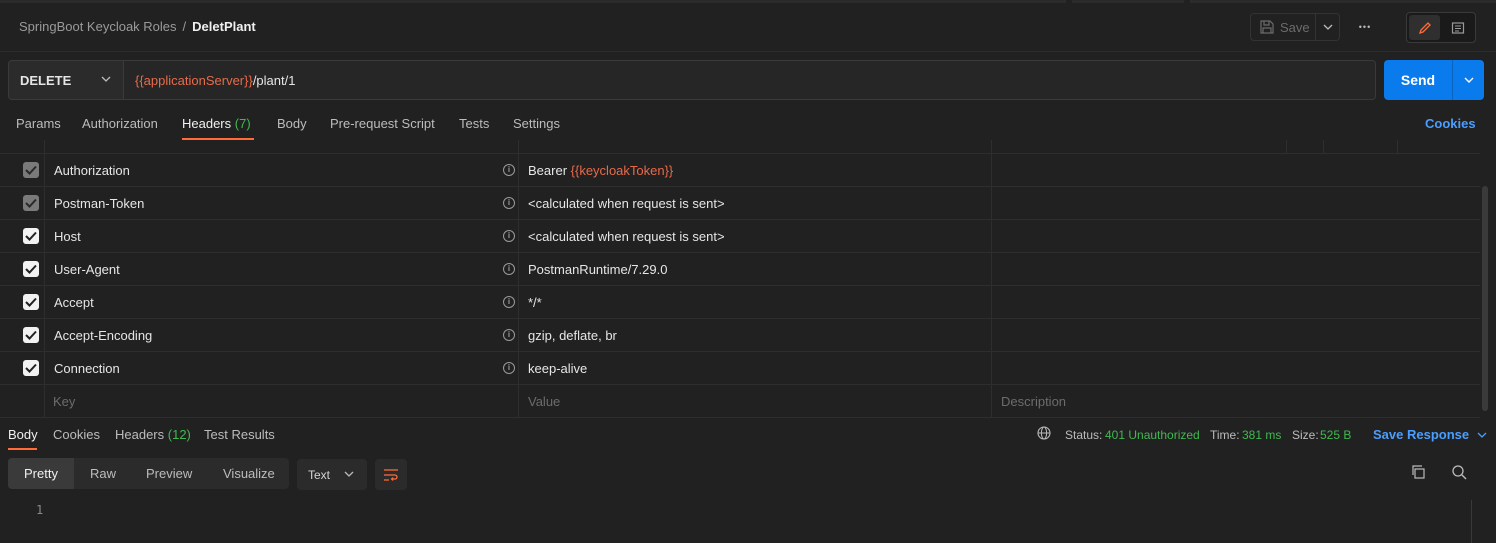  What do you see at coordinates (1418, 472) in the screenshot?
I see `copy-icon` at bounding box center [1418, 472].